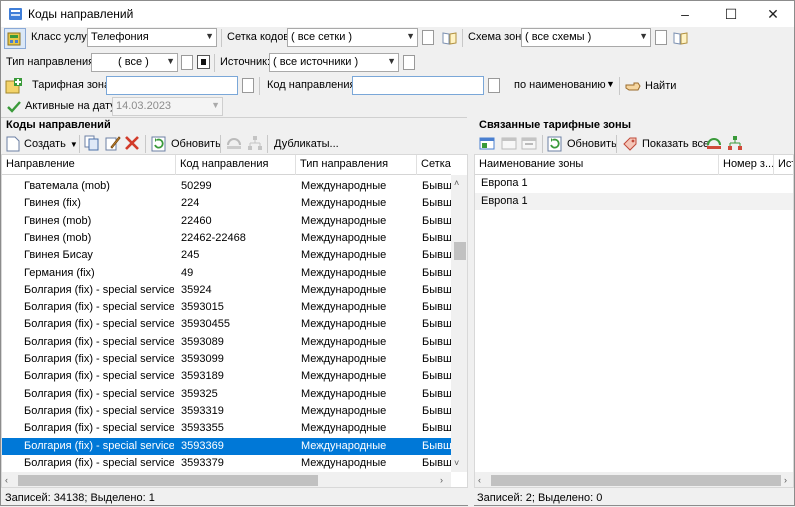  I want to click on stop-checkbox, so click(203, 62).